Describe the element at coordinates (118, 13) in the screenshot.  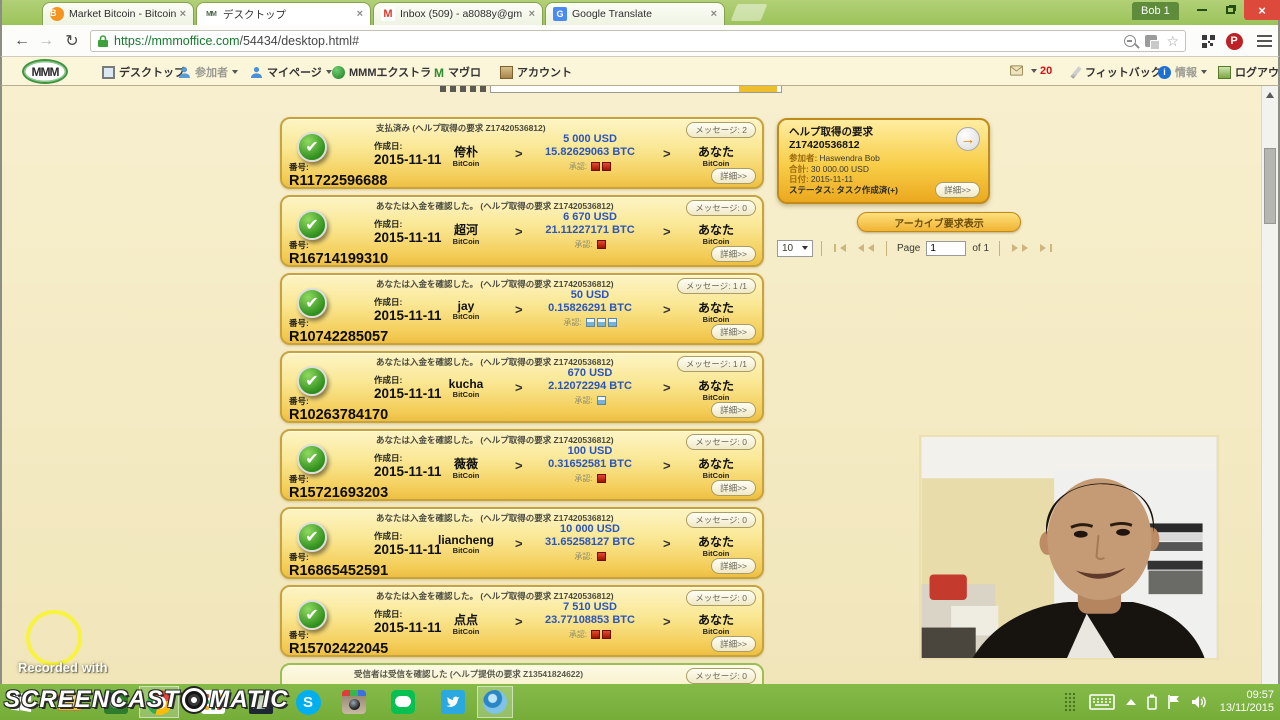
I see `tab-market-bitcoin: Market Bitcoin - Bitcoin.co ×` at that location.